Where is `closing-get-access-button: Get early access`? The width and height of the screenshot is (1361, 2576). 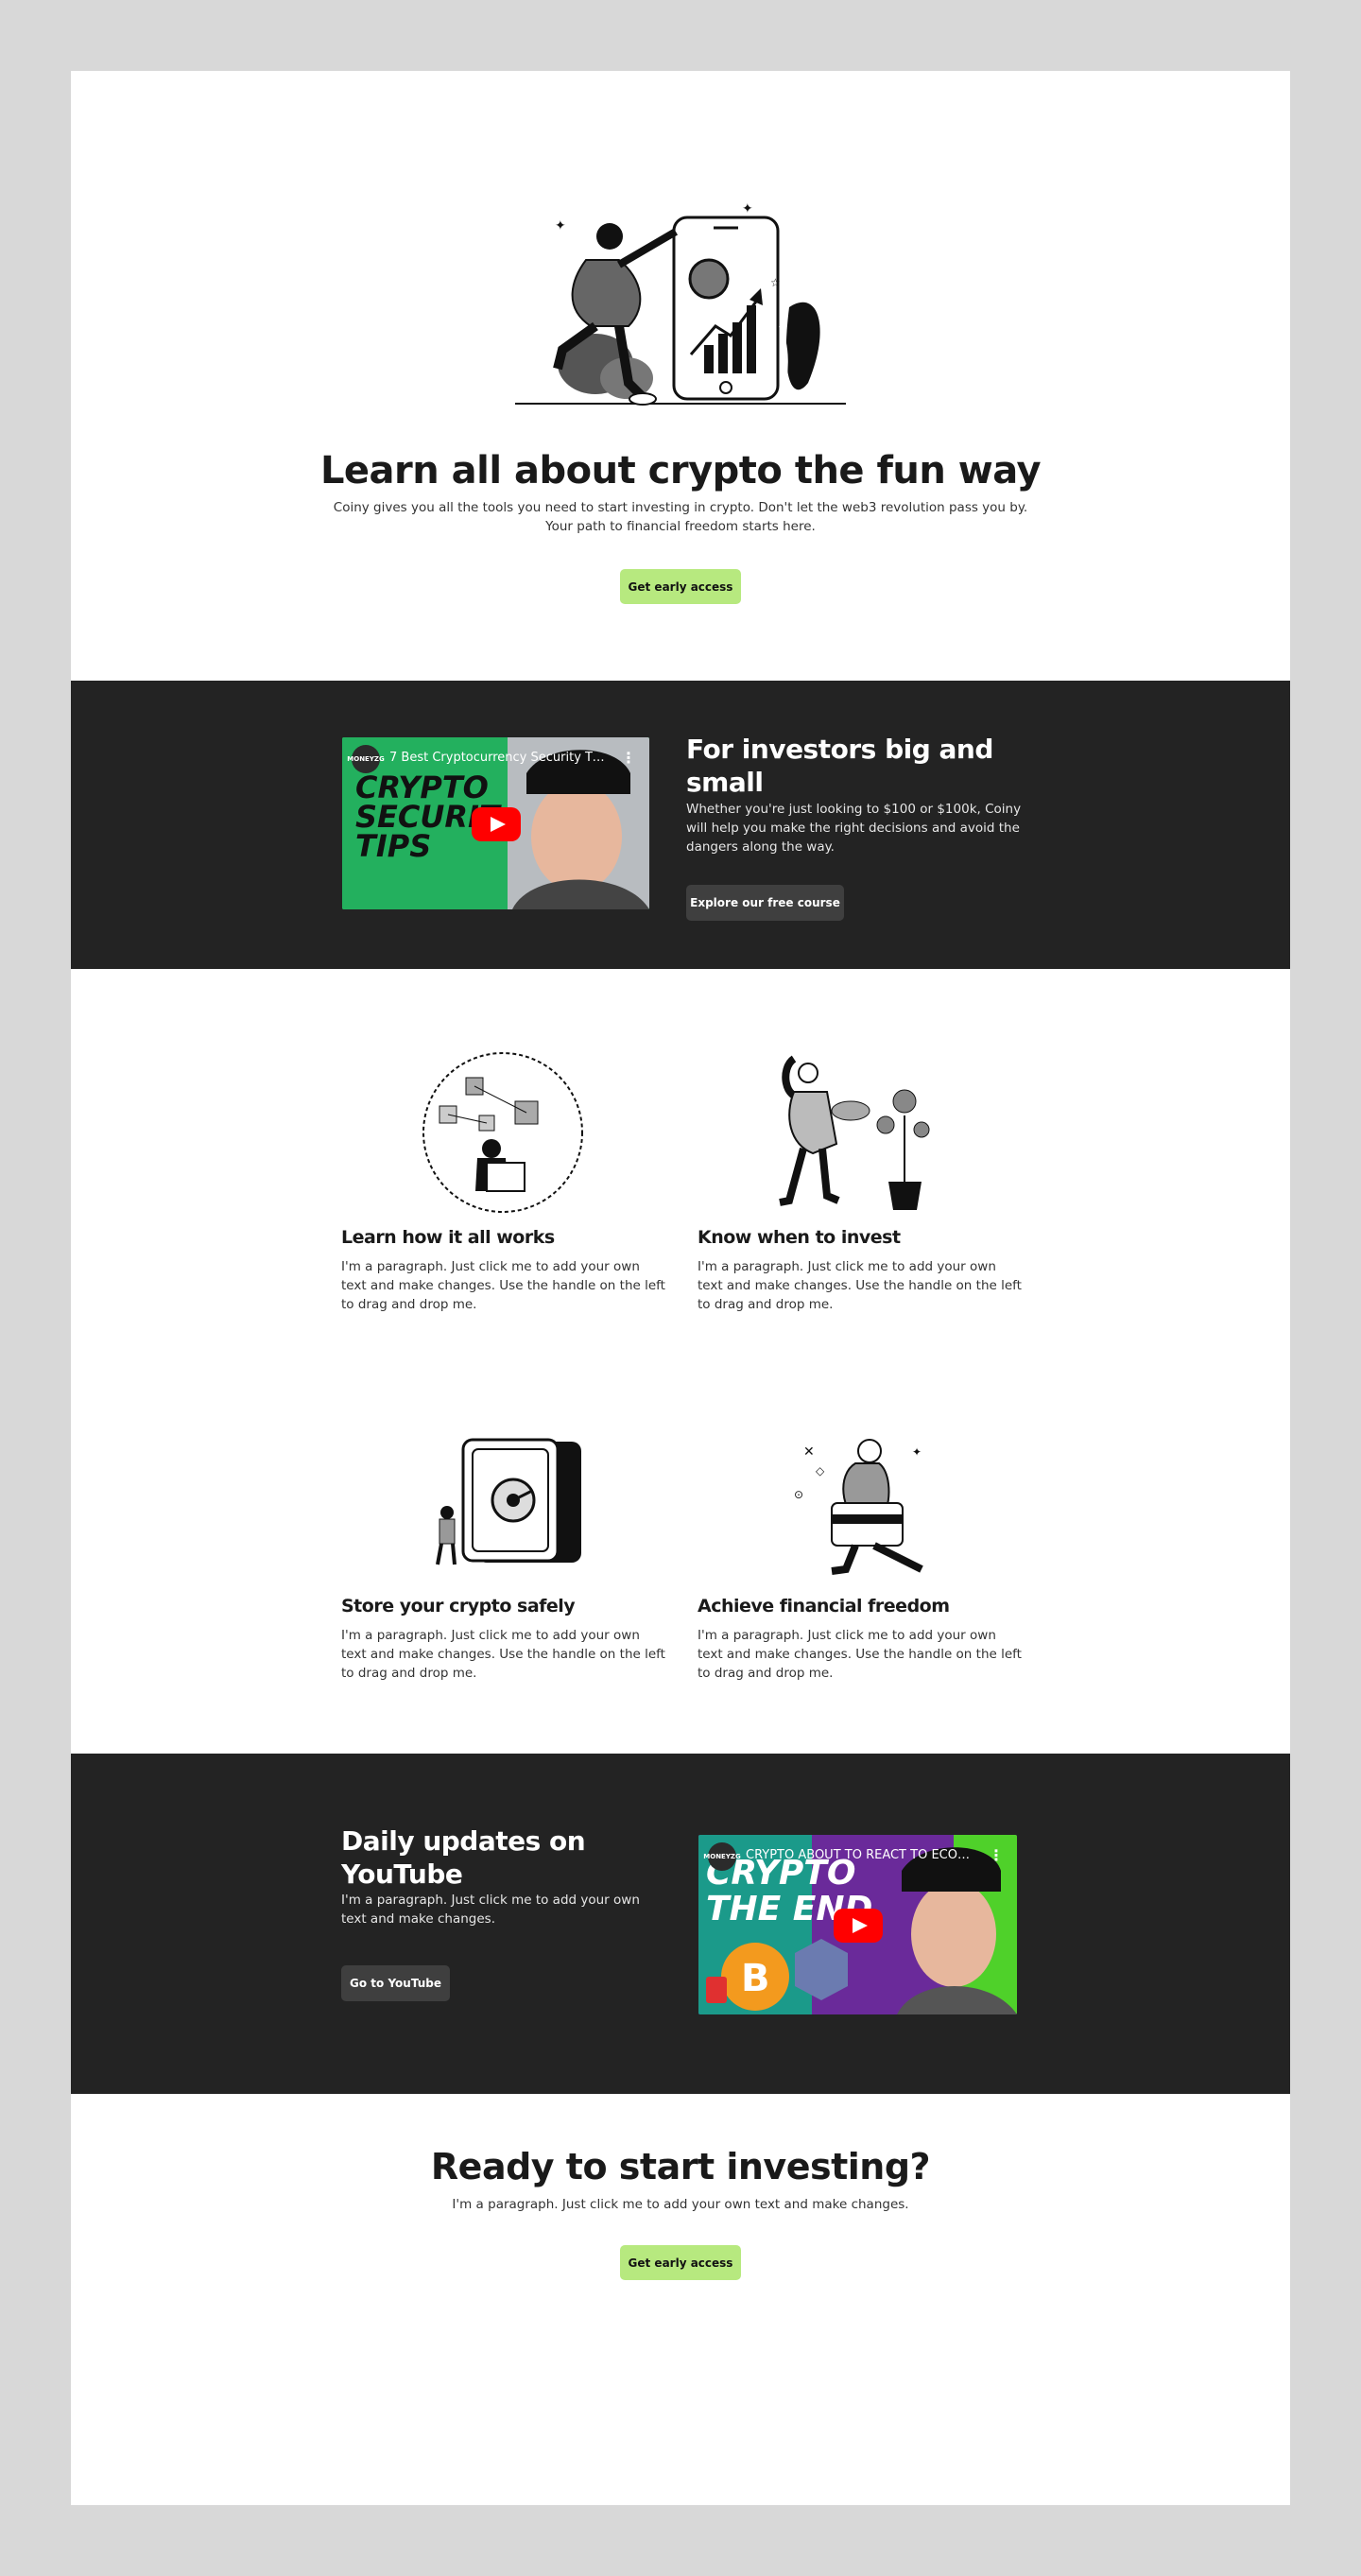 closing-get-access-button: Get early access is located at coordinates (680, 2262).